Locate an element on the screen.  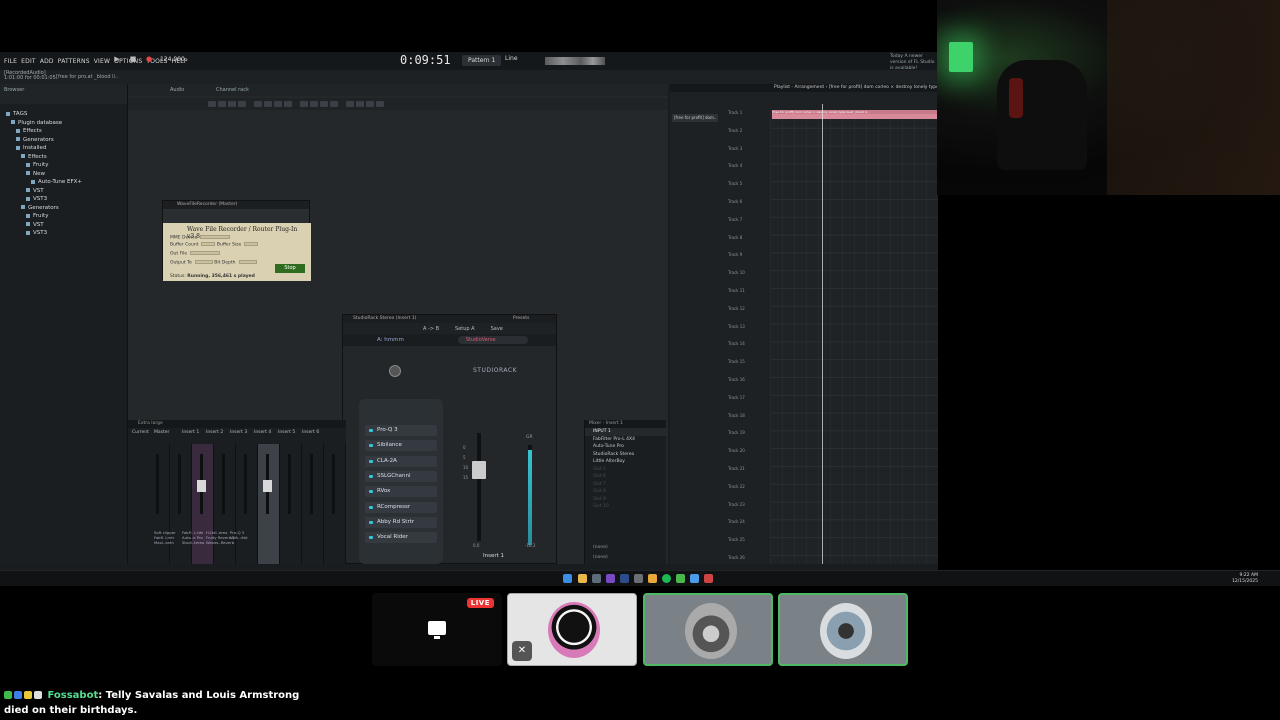
track-header: Track 19 is located at coordinates (748, 439).